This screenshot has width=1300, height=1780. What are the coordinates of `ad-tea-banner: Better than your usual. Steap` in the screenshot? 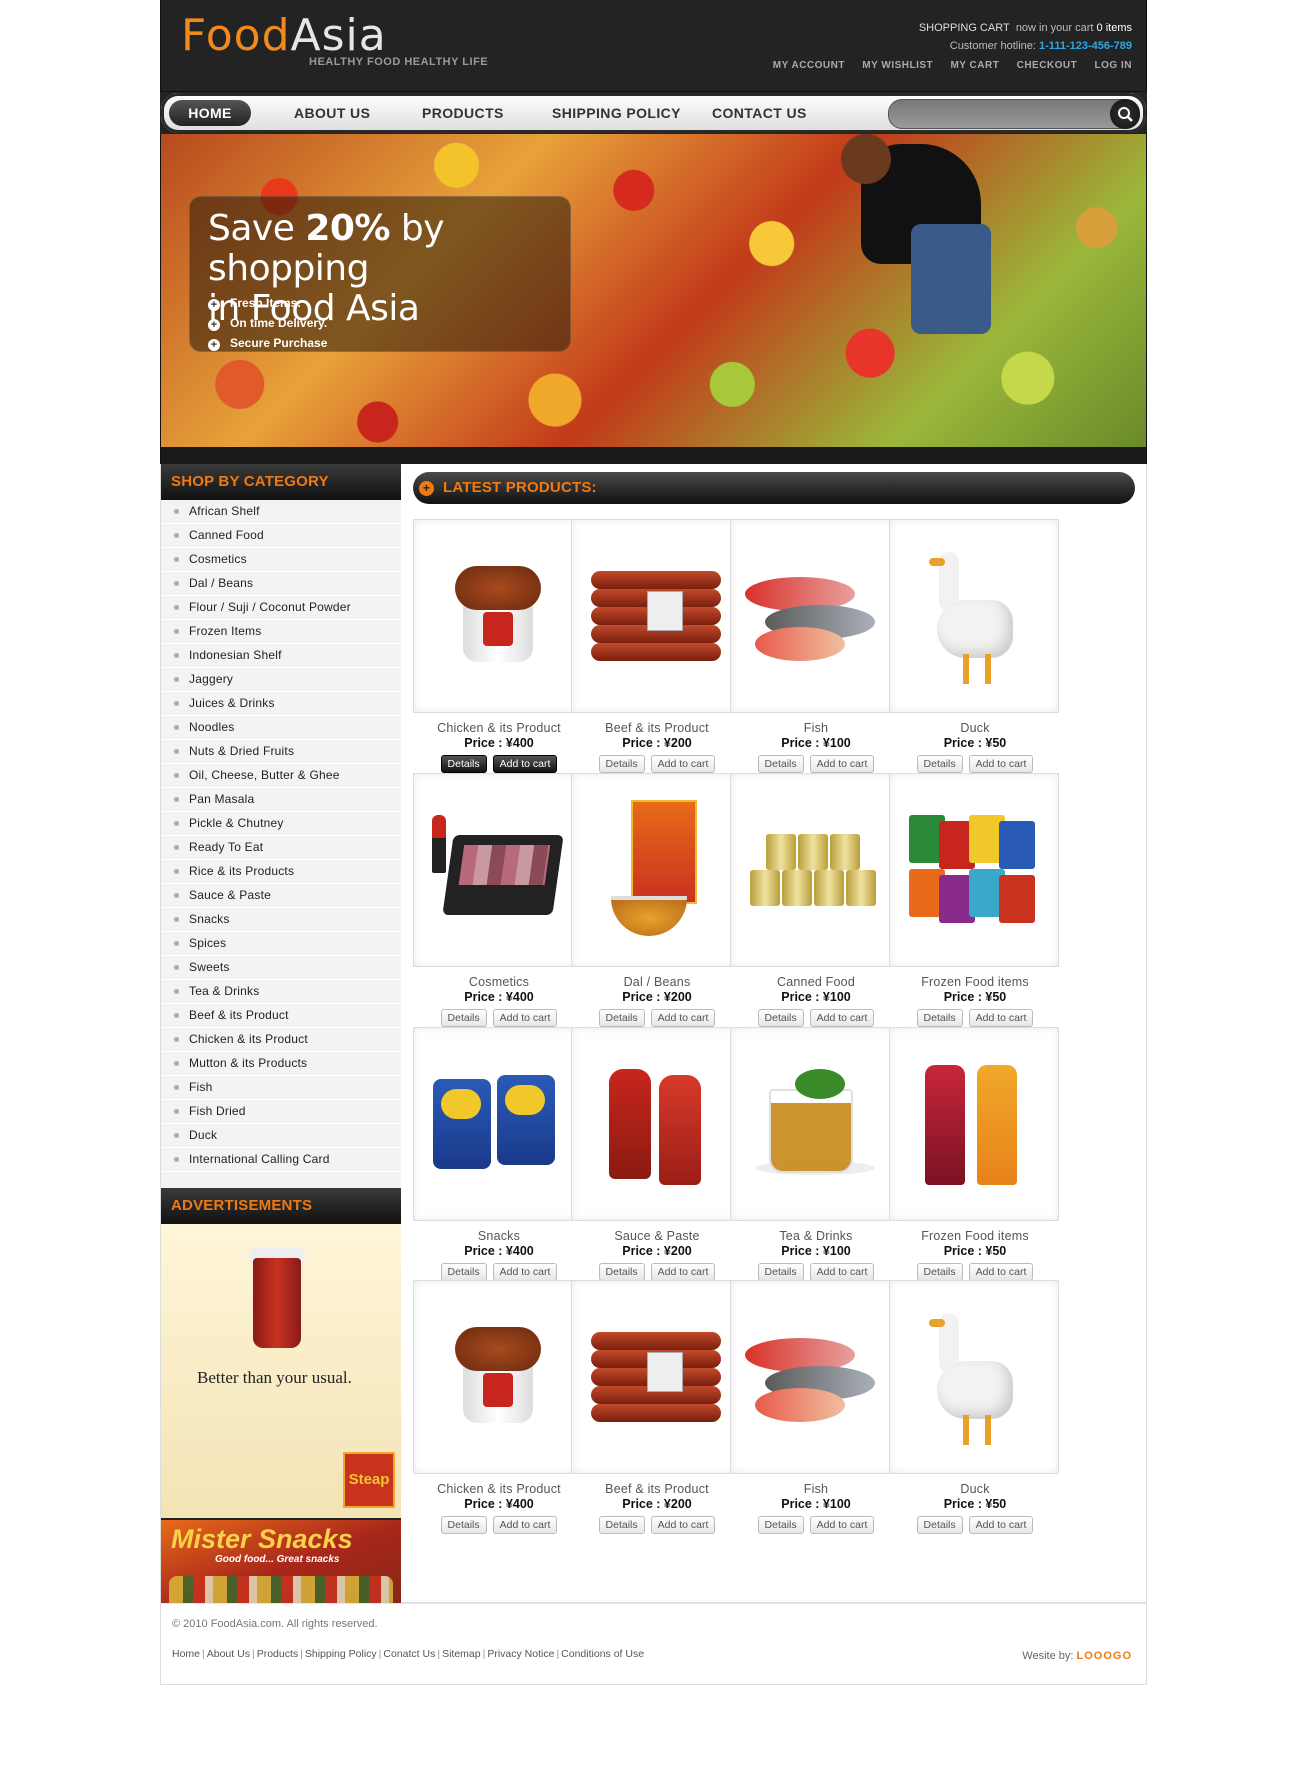 It's located at (281, 1372).